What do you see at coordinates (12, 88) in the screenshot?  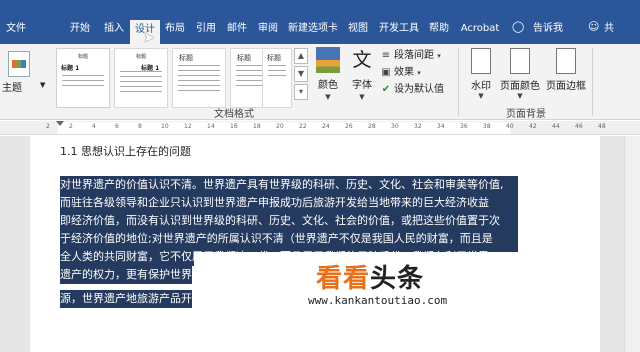 I see `themes-label: 主题` at bounding box center [12, 88].